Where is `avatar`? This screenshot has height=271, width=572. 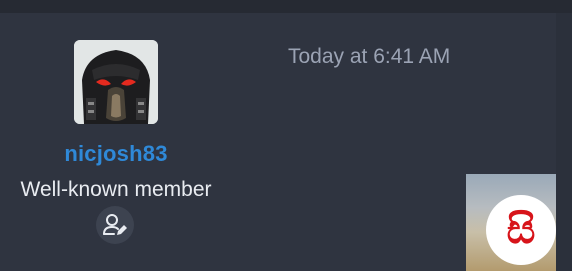
avatar is located at coordinates (116, 82).